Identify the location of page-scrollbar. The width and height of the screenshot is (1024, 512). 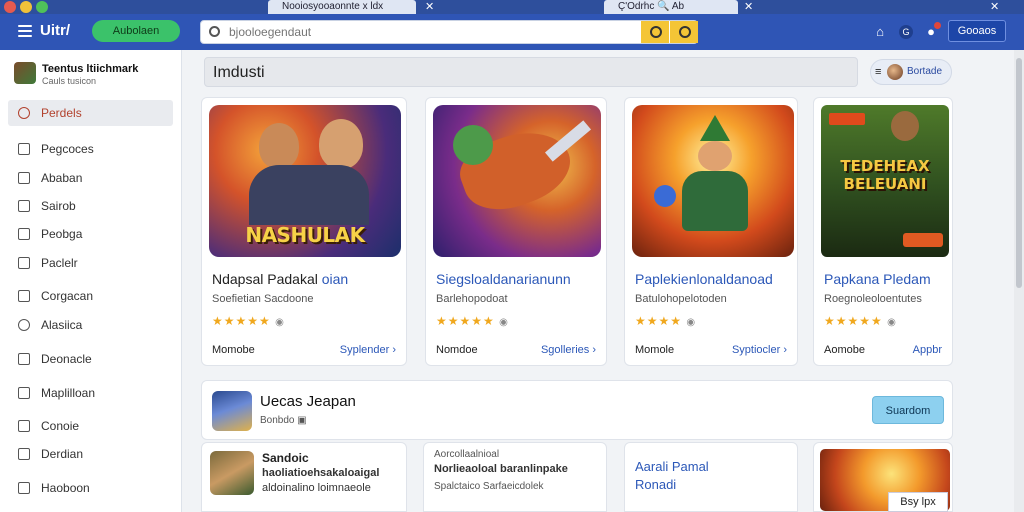
(1019, 281).